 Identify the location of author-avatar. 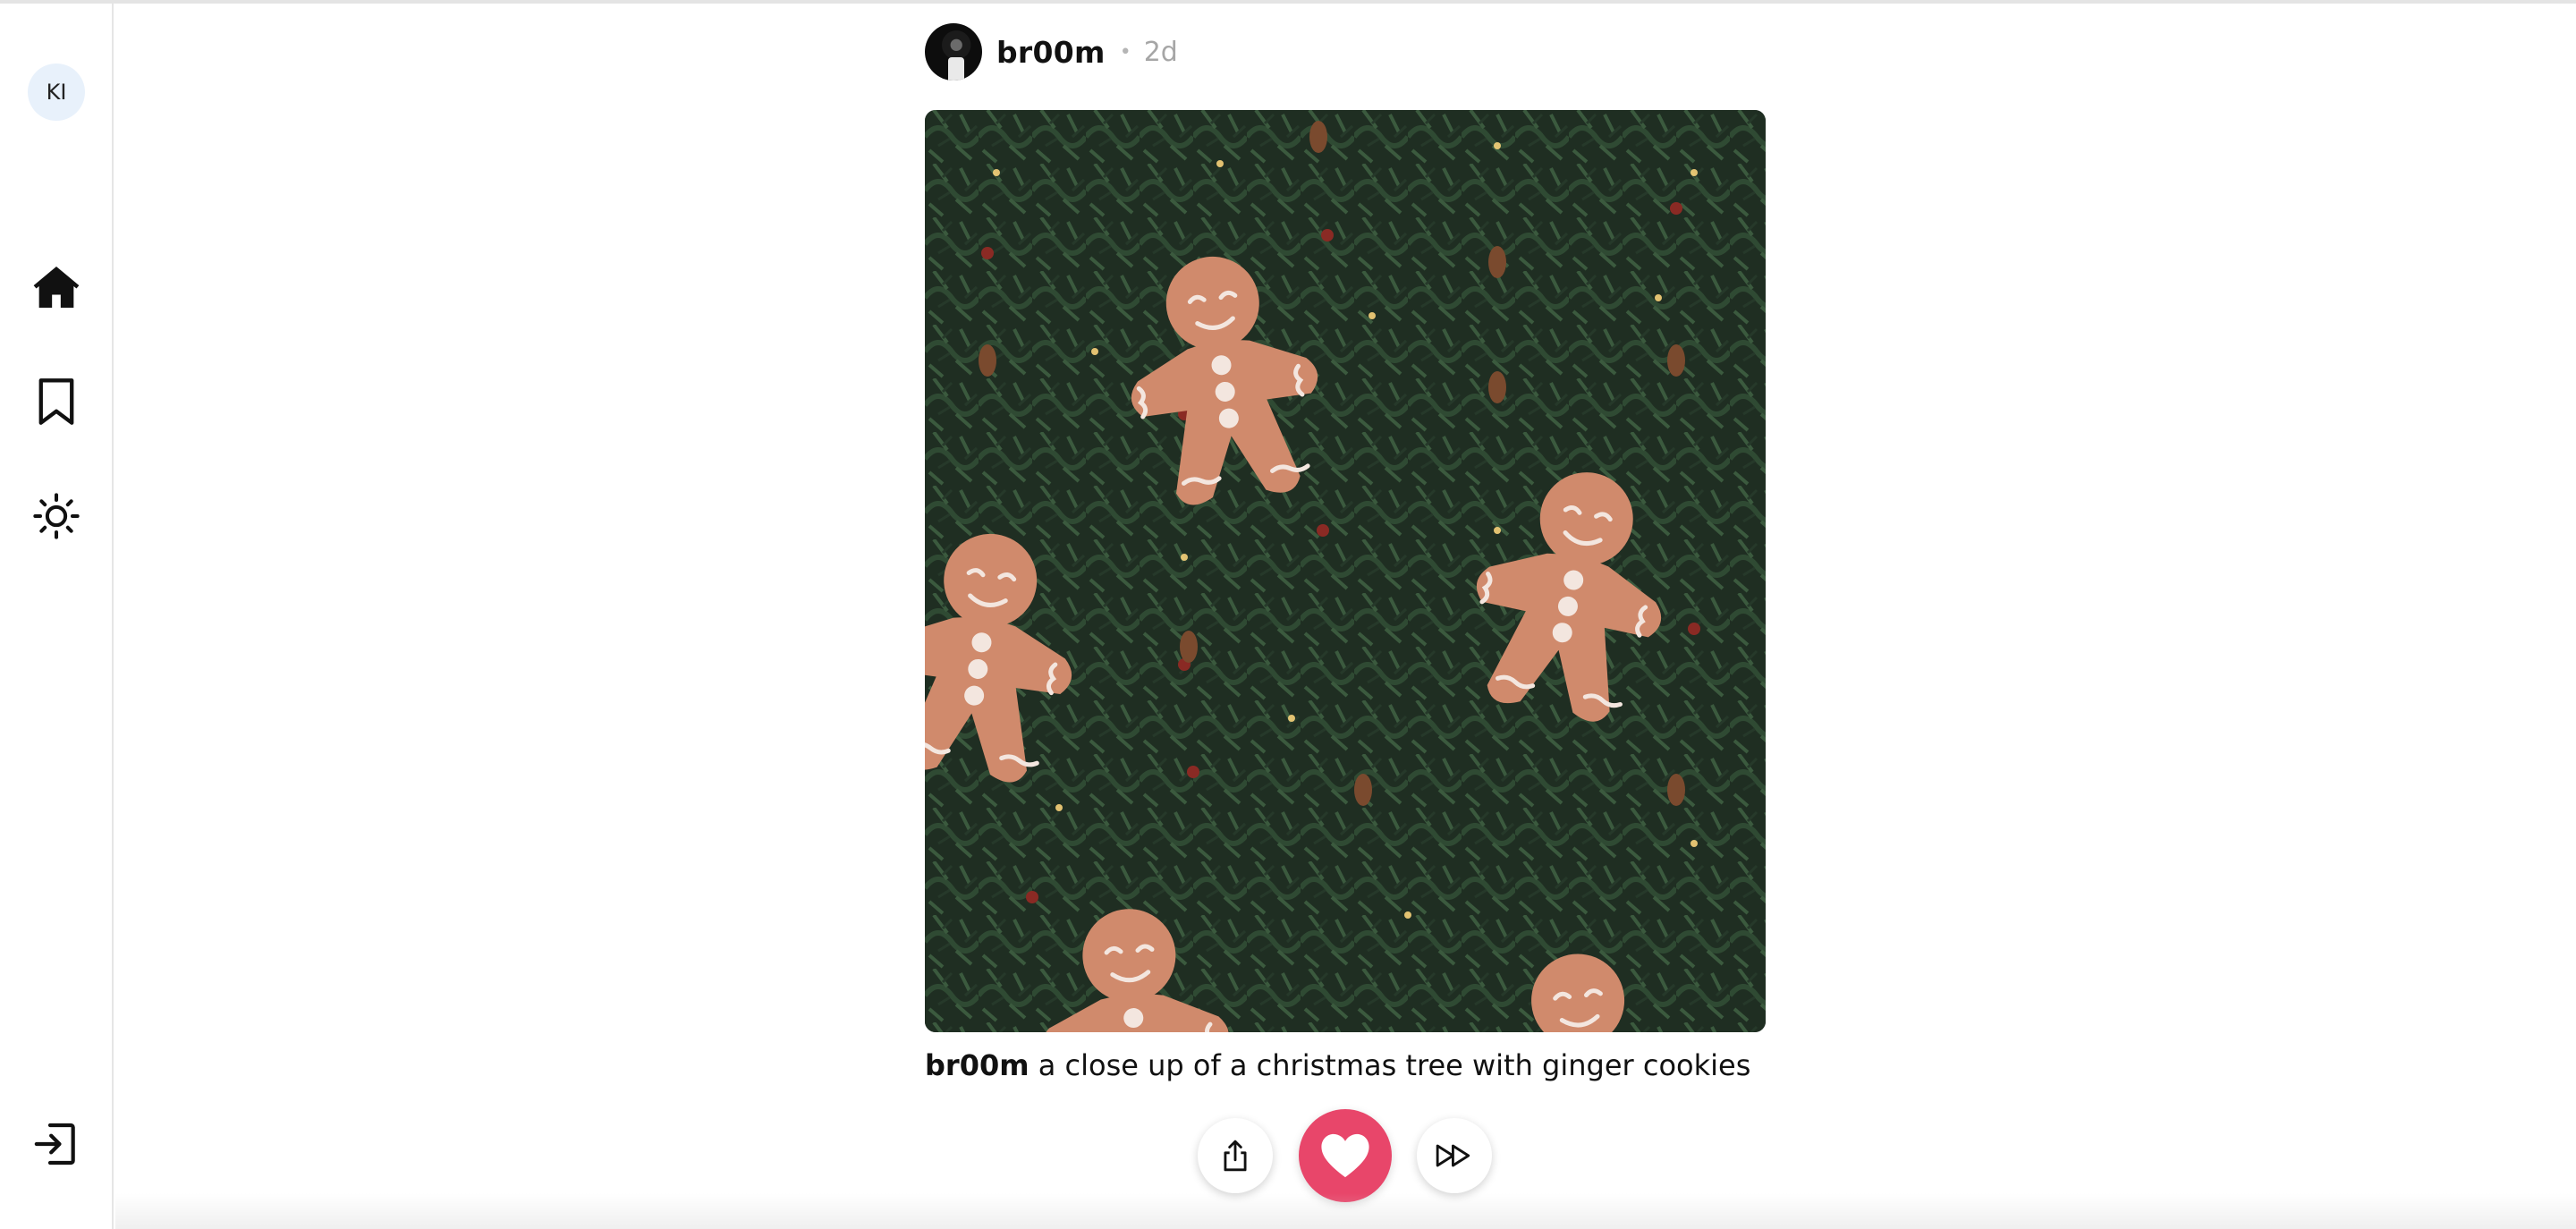
(953, 52).